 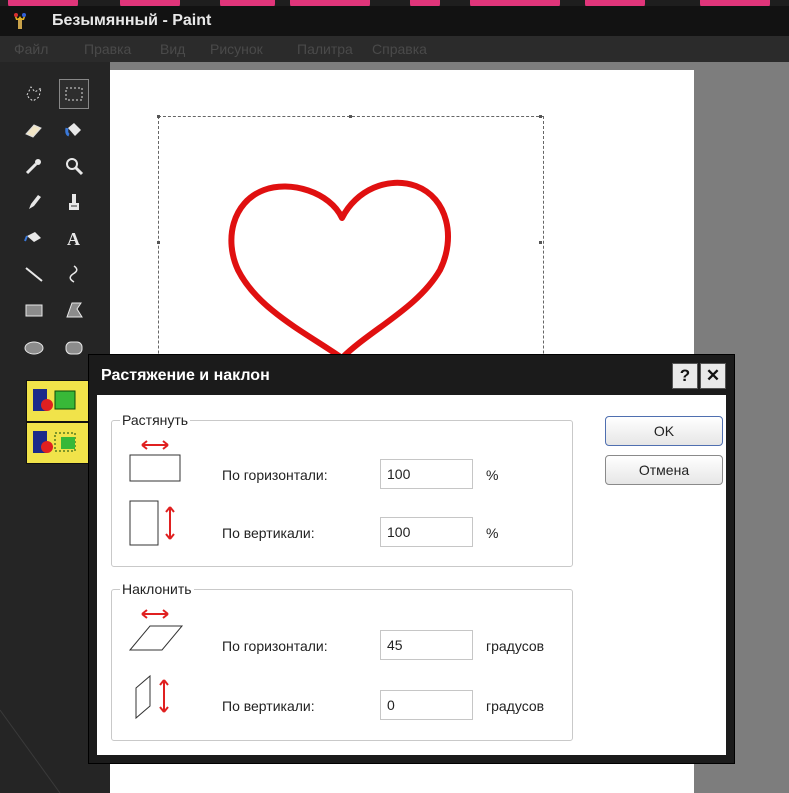 What do you see at coordinates (74, 130) in the screenshot?
I see `fill-icon` at bounding box center [74, 130].